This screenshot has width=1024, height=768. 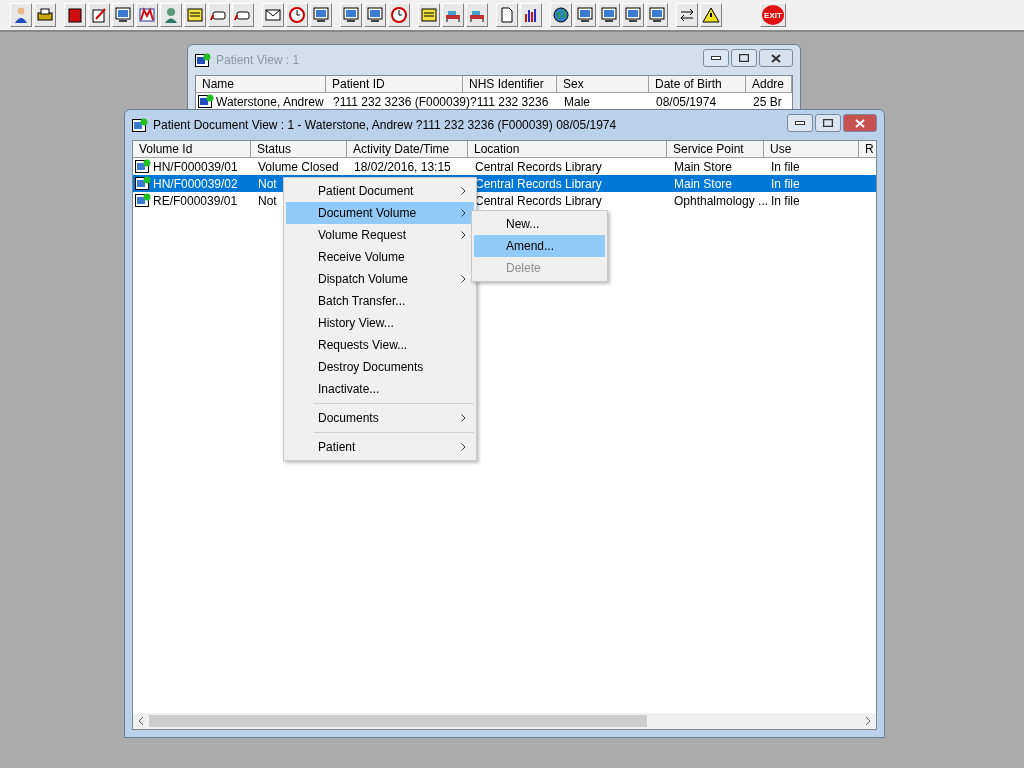 I want to click on globe-icon, so click(x=561, y=15).